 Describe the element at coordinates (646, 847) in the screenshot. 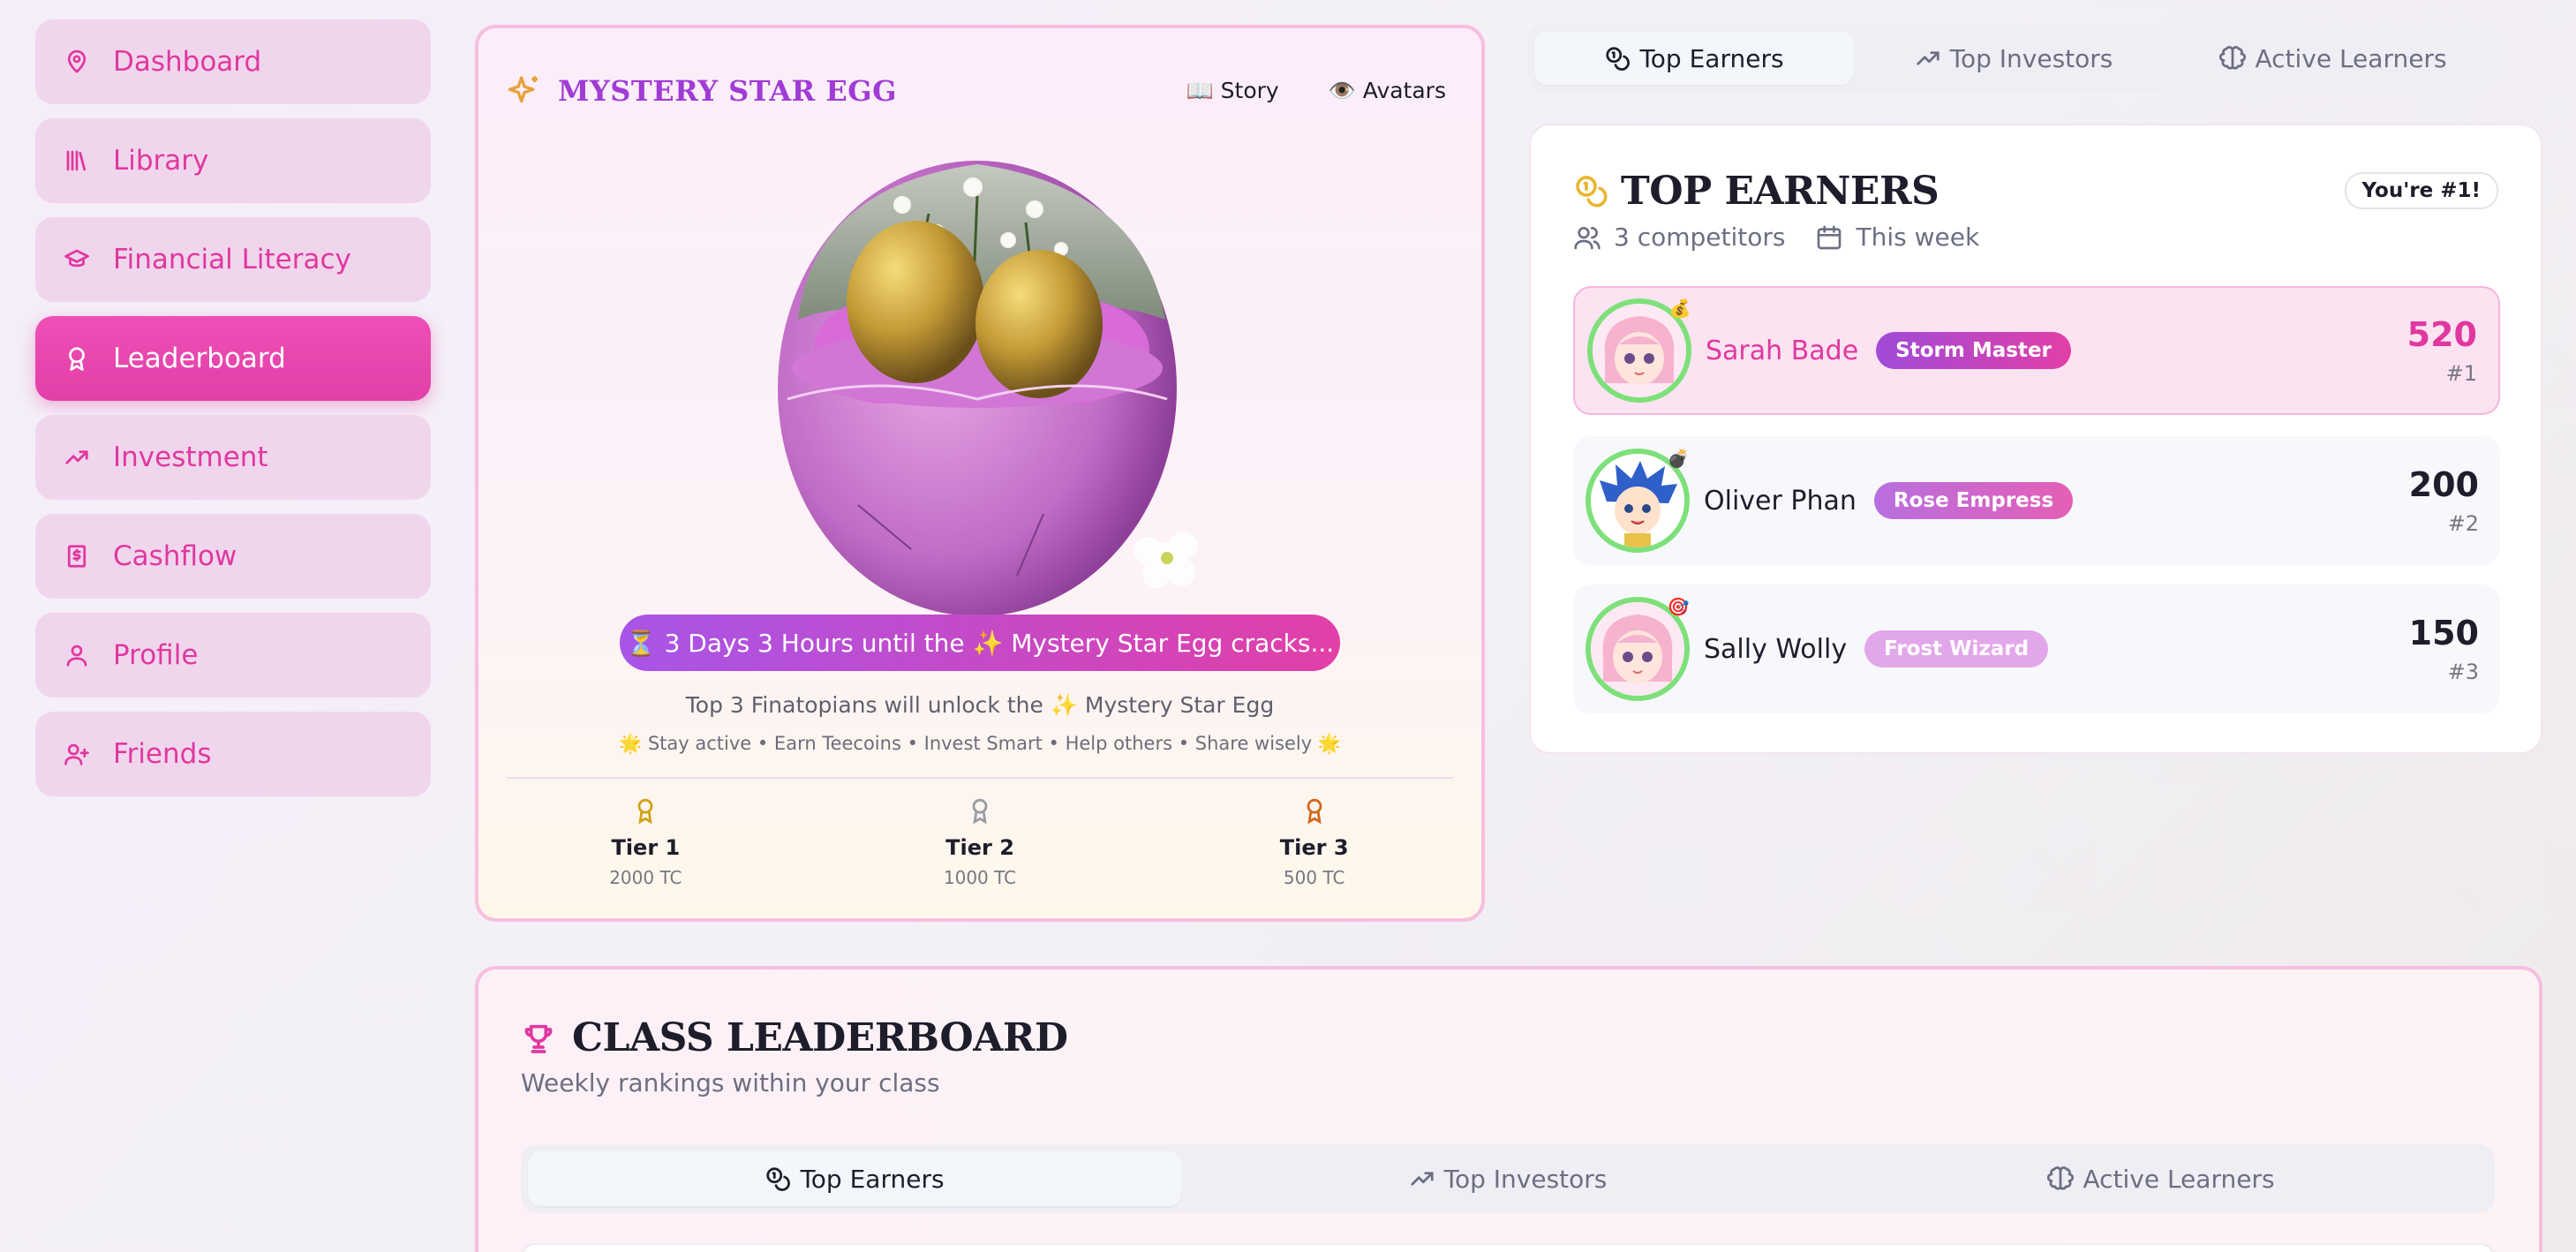

I see `tier-name: Tier 1` at that location.